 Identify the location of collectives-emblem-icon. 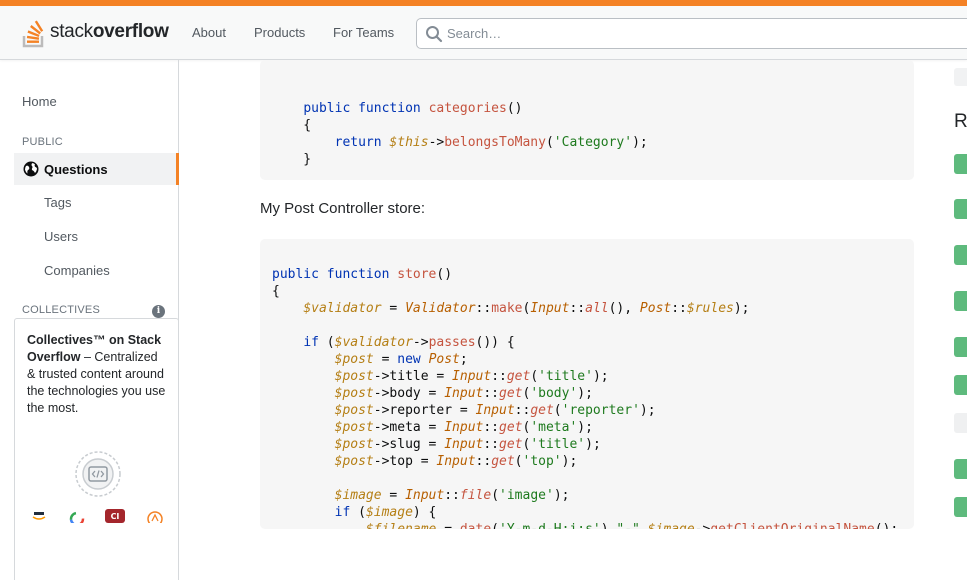
(98, 474).